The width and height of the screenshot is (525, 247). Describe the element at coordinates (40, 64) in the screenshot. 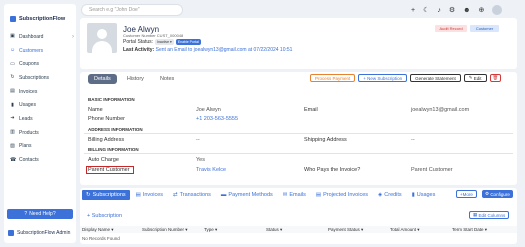

I see `sidebar-item-coupons: ▭ Coupons` at that location.